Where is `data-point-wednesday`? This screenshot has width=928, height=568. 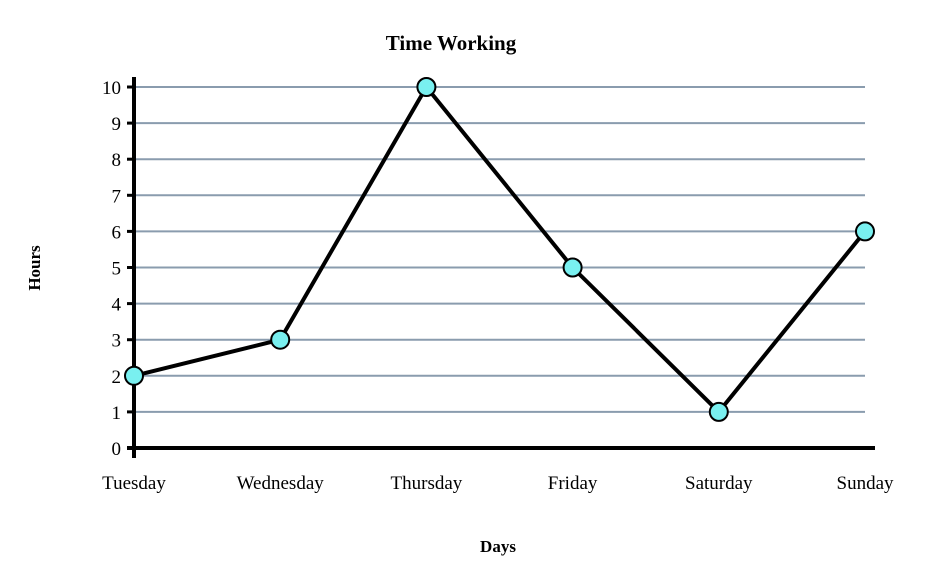
data-point-wednesday is located at coordinates (280, 339).